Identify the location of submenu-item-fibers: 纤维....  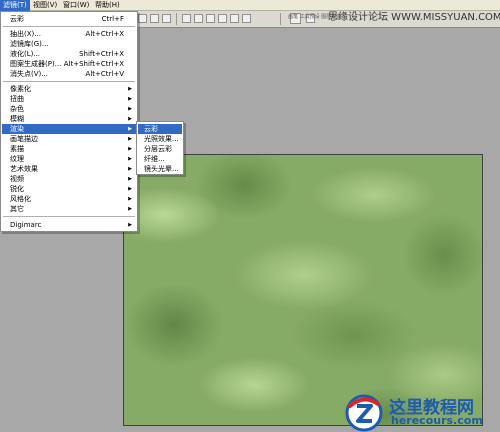
(160, 159).